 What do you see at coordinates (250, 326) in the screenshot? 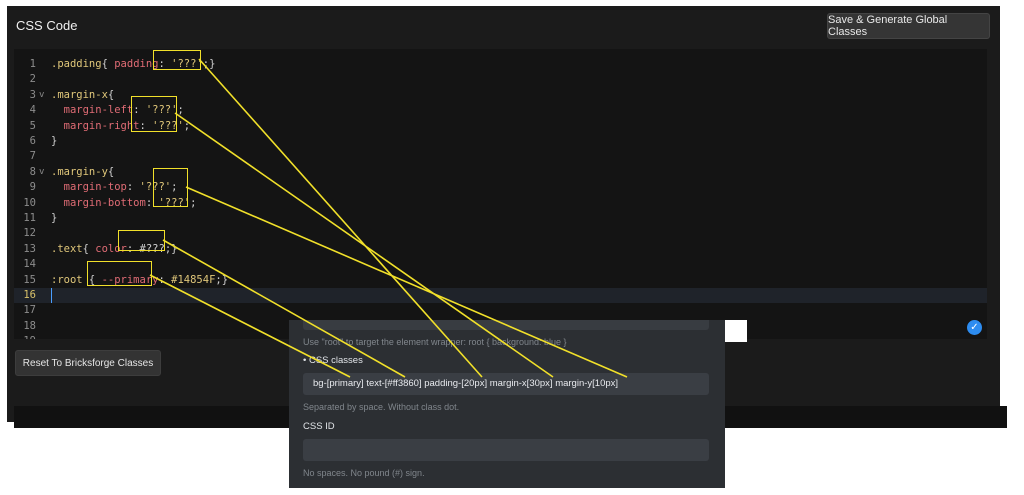
I see `annotation-line-primary-var` at bounding box center [250, 326].